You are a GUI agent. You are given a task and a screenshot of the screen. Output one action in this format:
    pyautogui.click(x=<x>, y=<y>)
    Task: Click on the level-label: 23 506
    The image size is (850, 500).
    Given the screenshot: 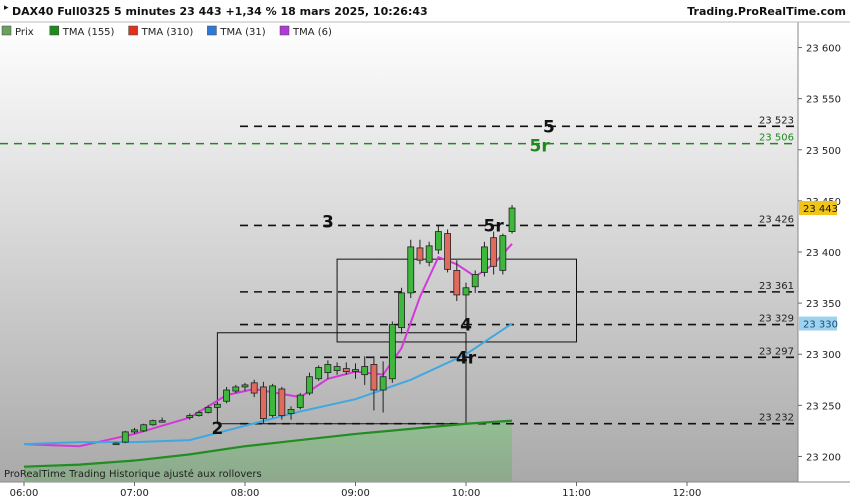 What is the action you would take?
    pyautogui.click(x=776, y=138)
    